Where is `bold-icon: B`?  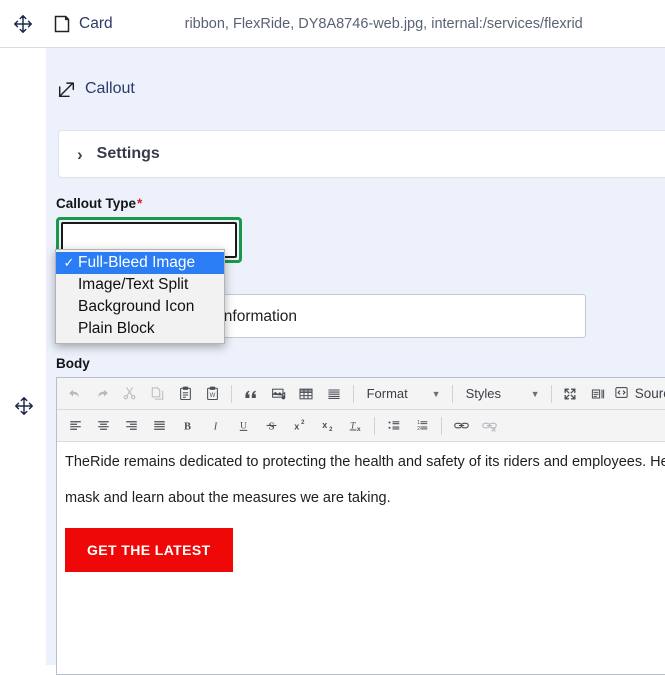 bold-icon: B is located at coordinates (187, 426).